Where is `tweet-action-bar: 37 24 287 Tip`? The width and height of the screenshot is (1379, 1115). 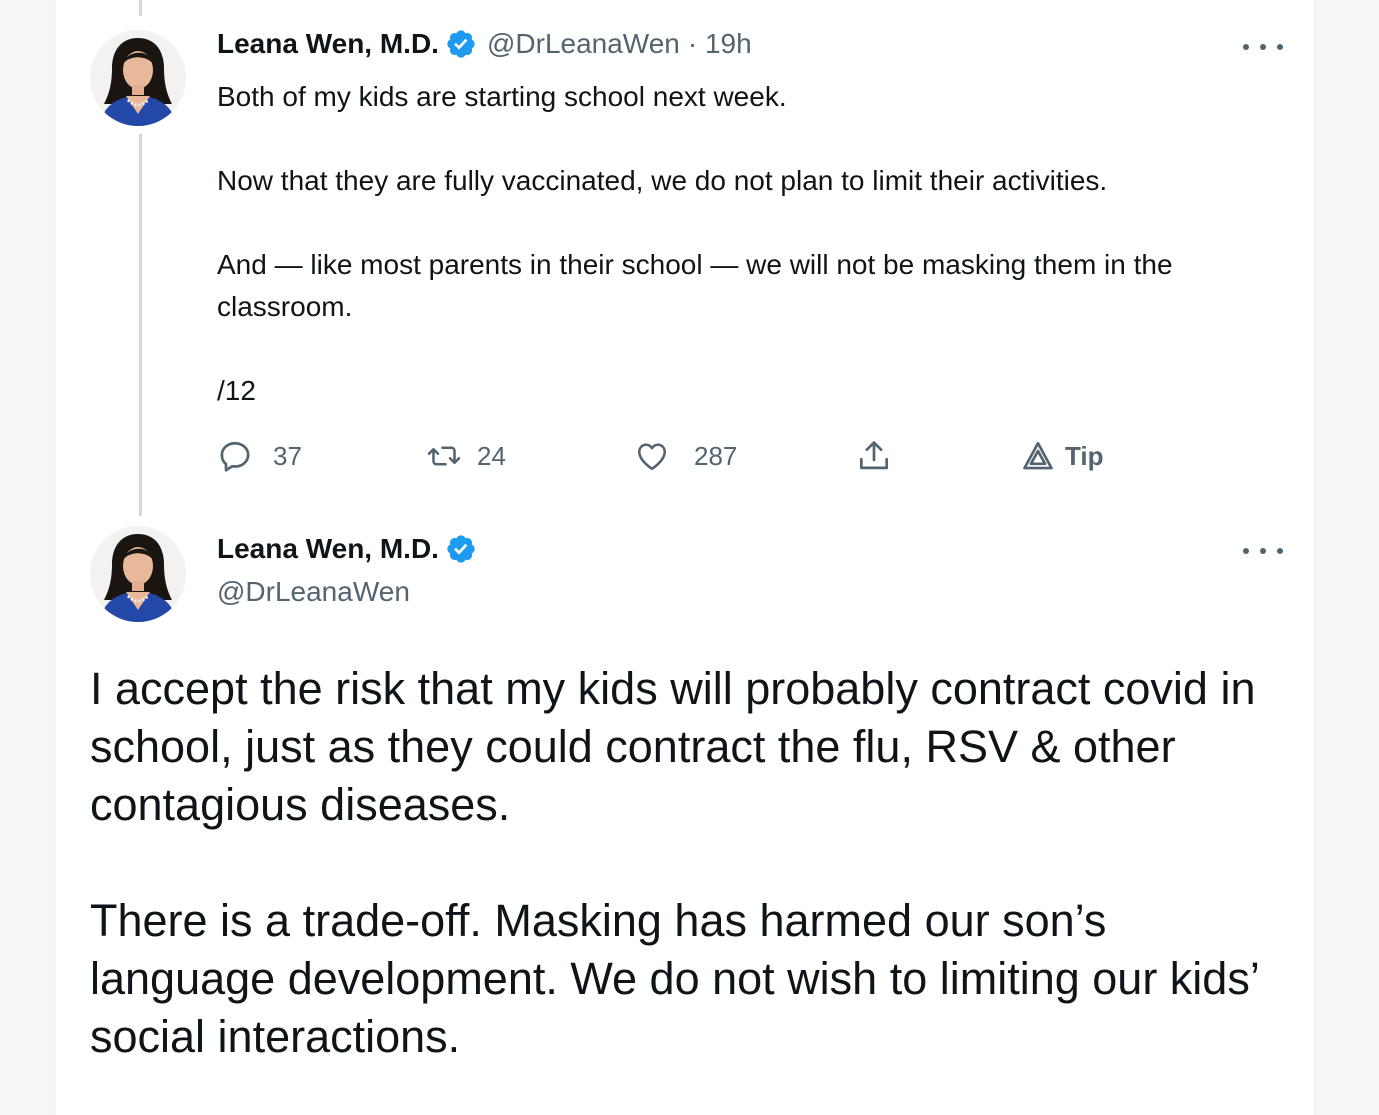
tweet-action-bar: 37 24 287 Tip is located at coordinates (717, 456).